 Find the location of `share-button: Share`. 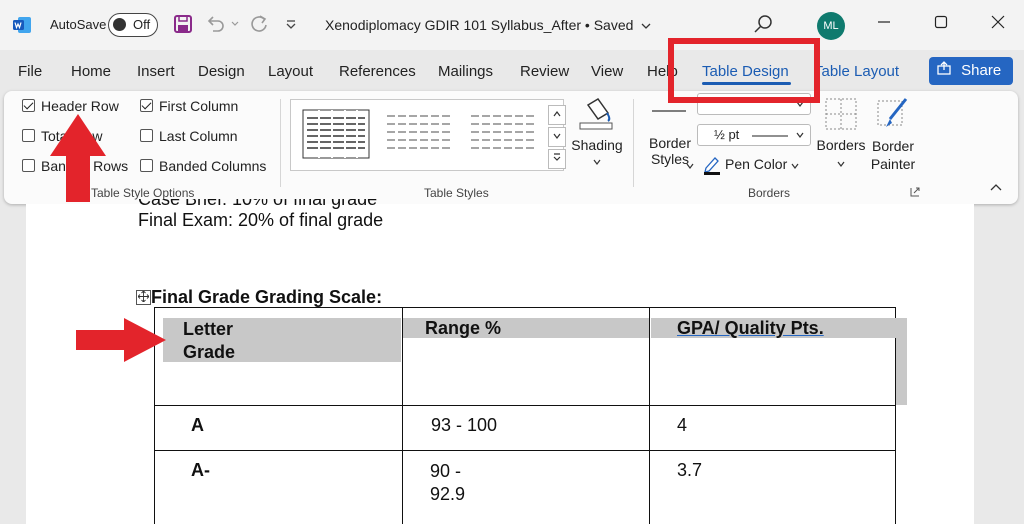

share-button: Share is located at coordinates (971, 79).